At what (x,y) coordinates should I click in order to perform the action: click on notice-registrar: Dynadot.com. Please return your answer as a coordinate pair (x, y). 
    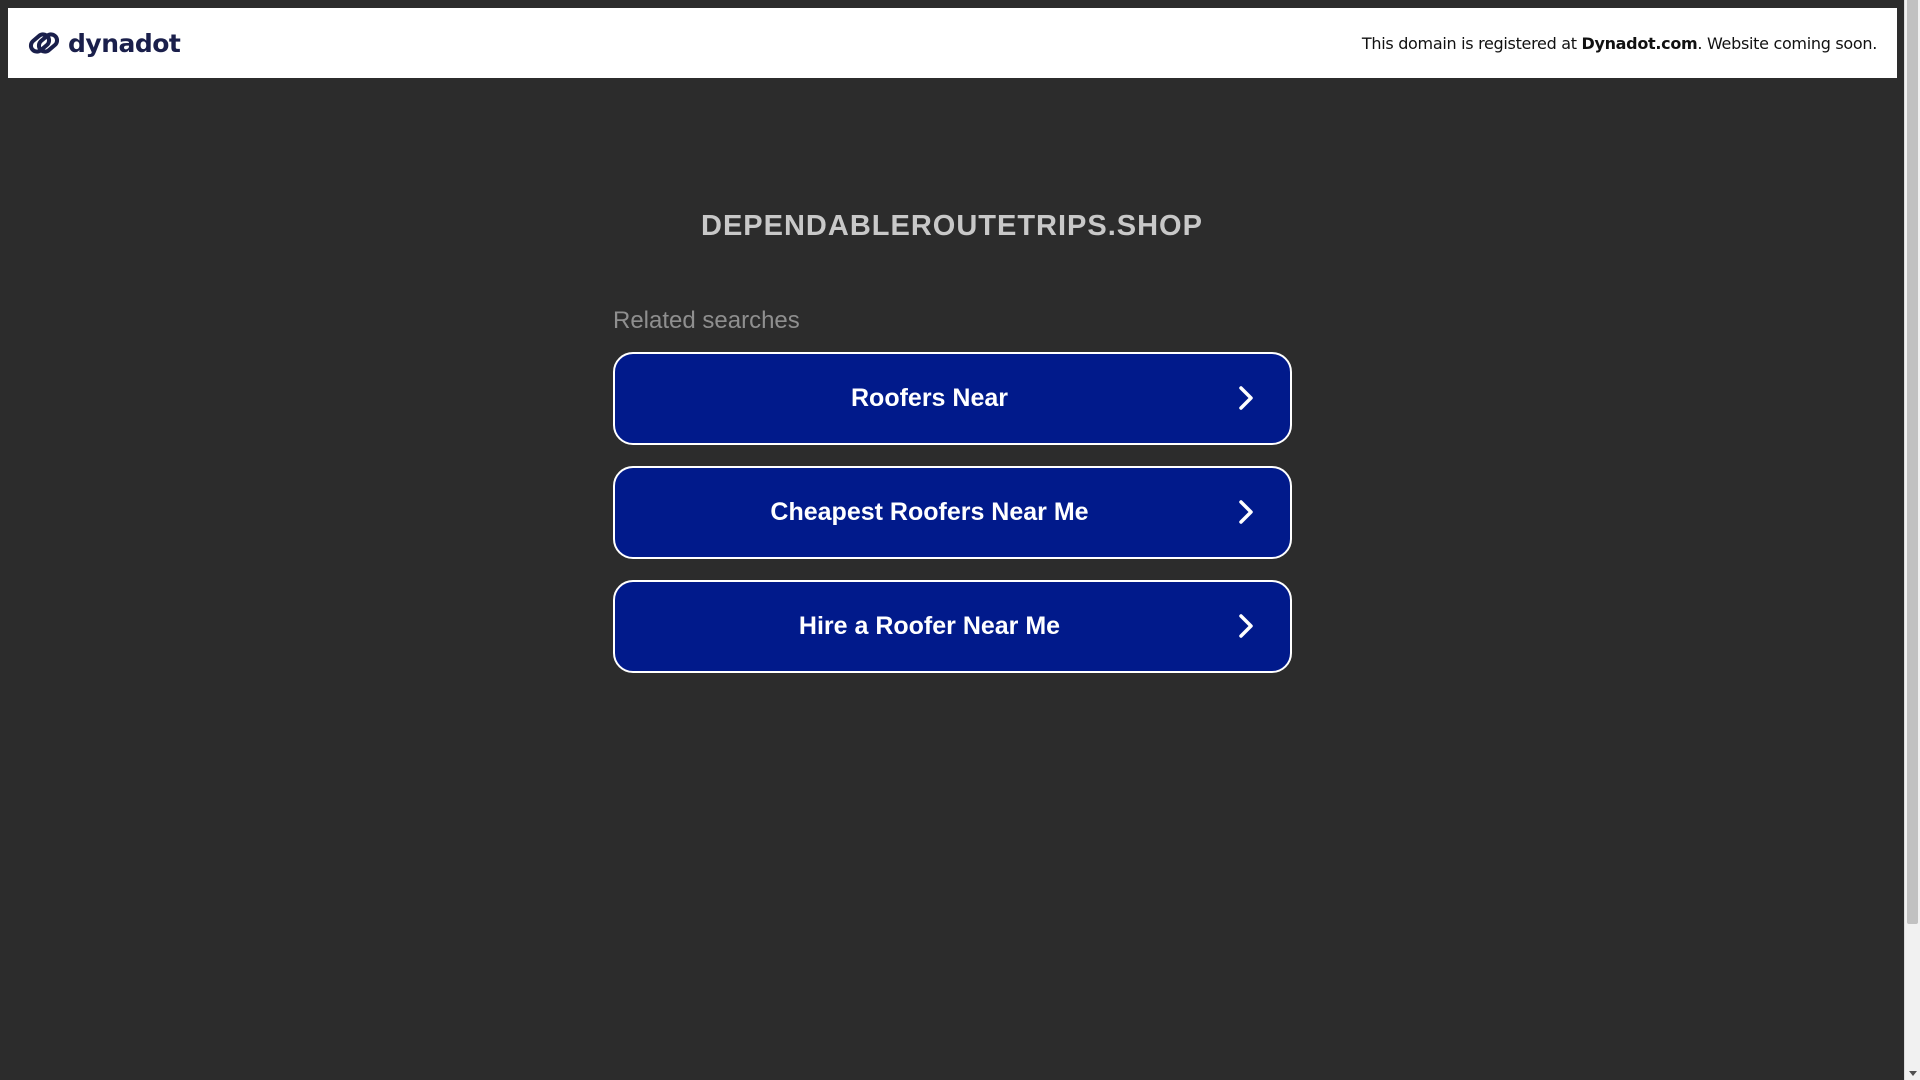
    Looking at the image, I should click on (1639, 43).